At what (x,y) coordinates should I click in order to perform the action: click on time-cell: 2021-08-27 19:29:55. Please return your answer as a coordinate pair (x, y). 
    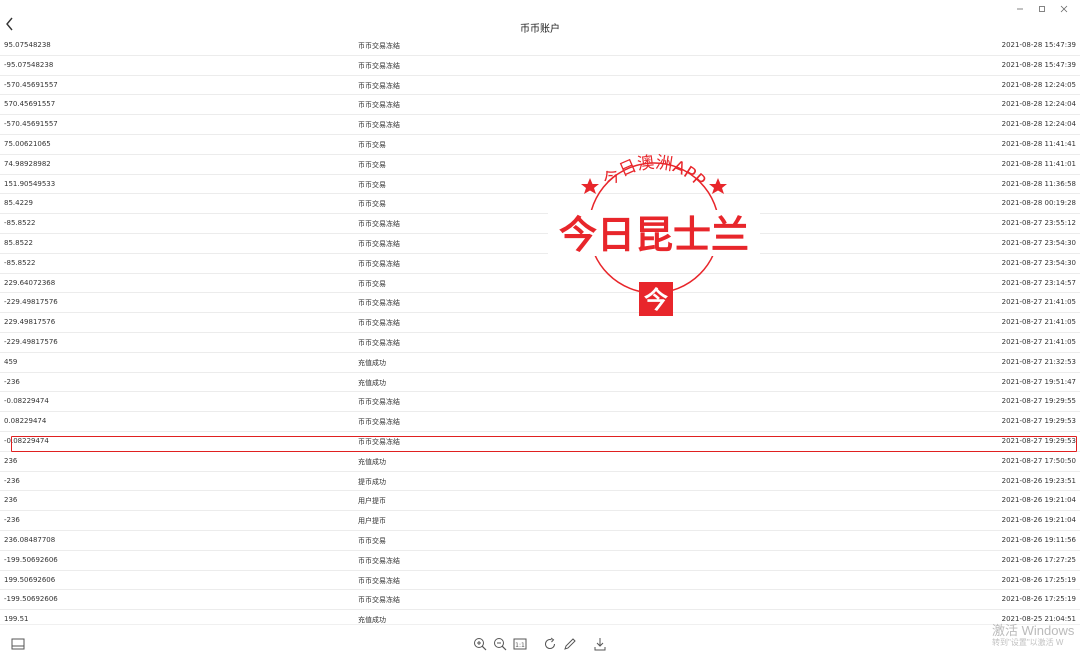
    Looking at the image, I should click on (1038, 401).